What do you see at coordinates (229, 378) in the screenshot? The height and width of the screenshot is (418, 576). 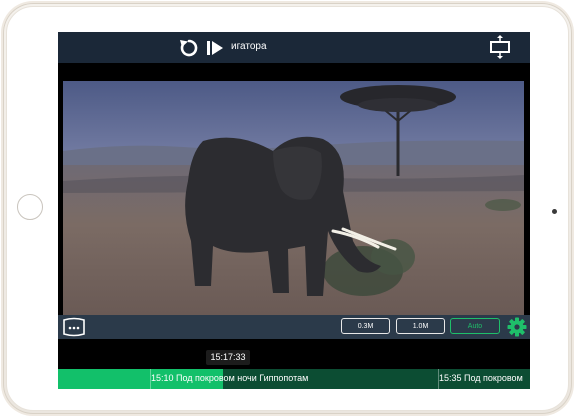 I see `program-item: 15:10 Под покровом ночи Гиппопотам` at bounding box center [229, 378].